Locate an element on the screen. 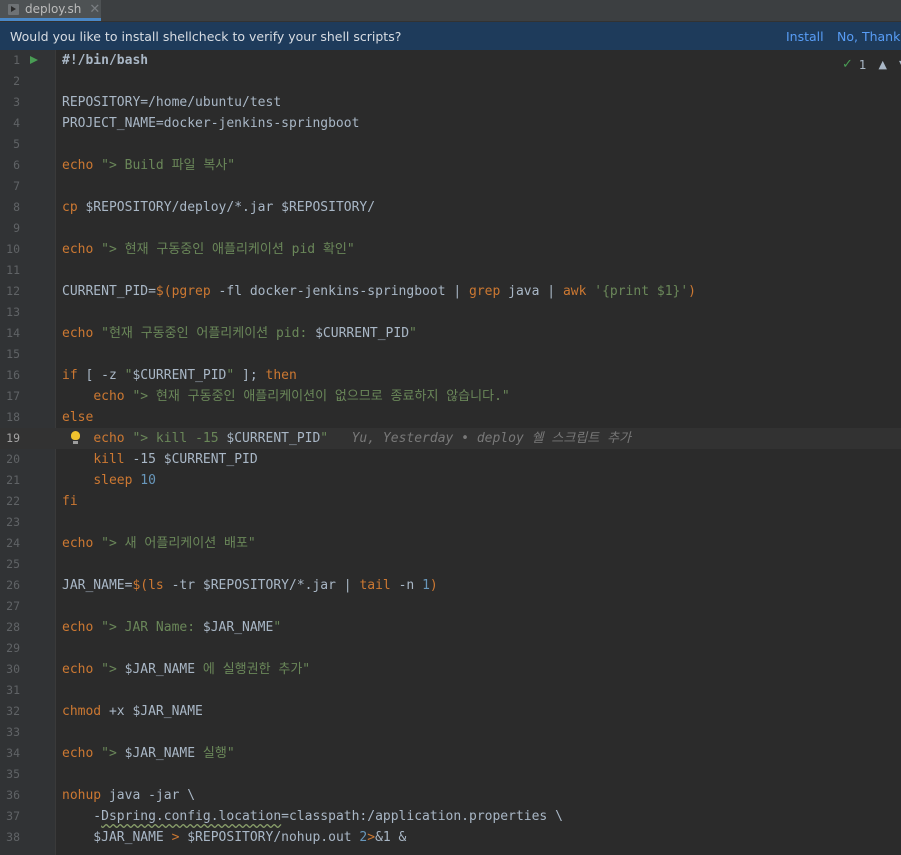 The height and width of the screenshot is (855, 901). code-line: 30 echo "> $JAR_NAME 에 실행권한 추가" is located at coordinates (450, 669).